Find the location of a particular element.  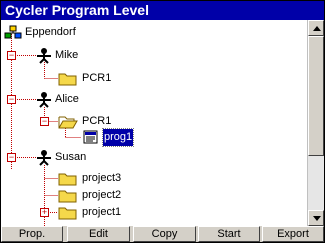

window-title: Cycler Program Level is located at coordinates (162, 10).